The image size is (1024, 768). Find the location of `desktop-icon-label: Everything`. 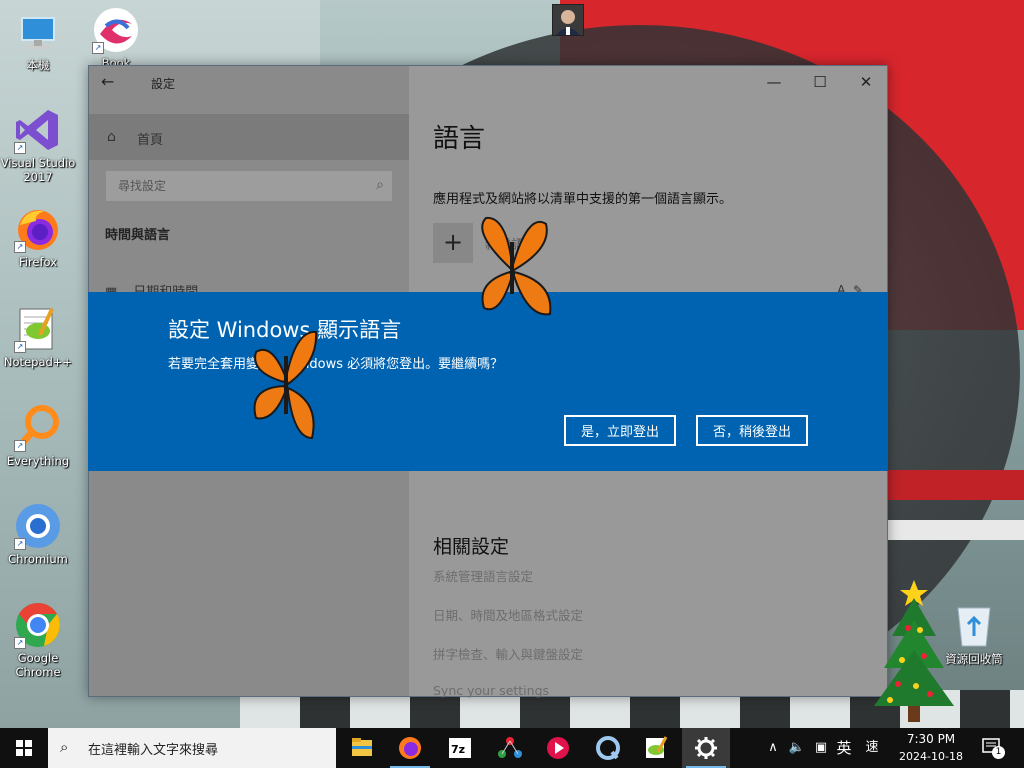

desktop-icon-label: Everything is located at coordinates (38, 461).